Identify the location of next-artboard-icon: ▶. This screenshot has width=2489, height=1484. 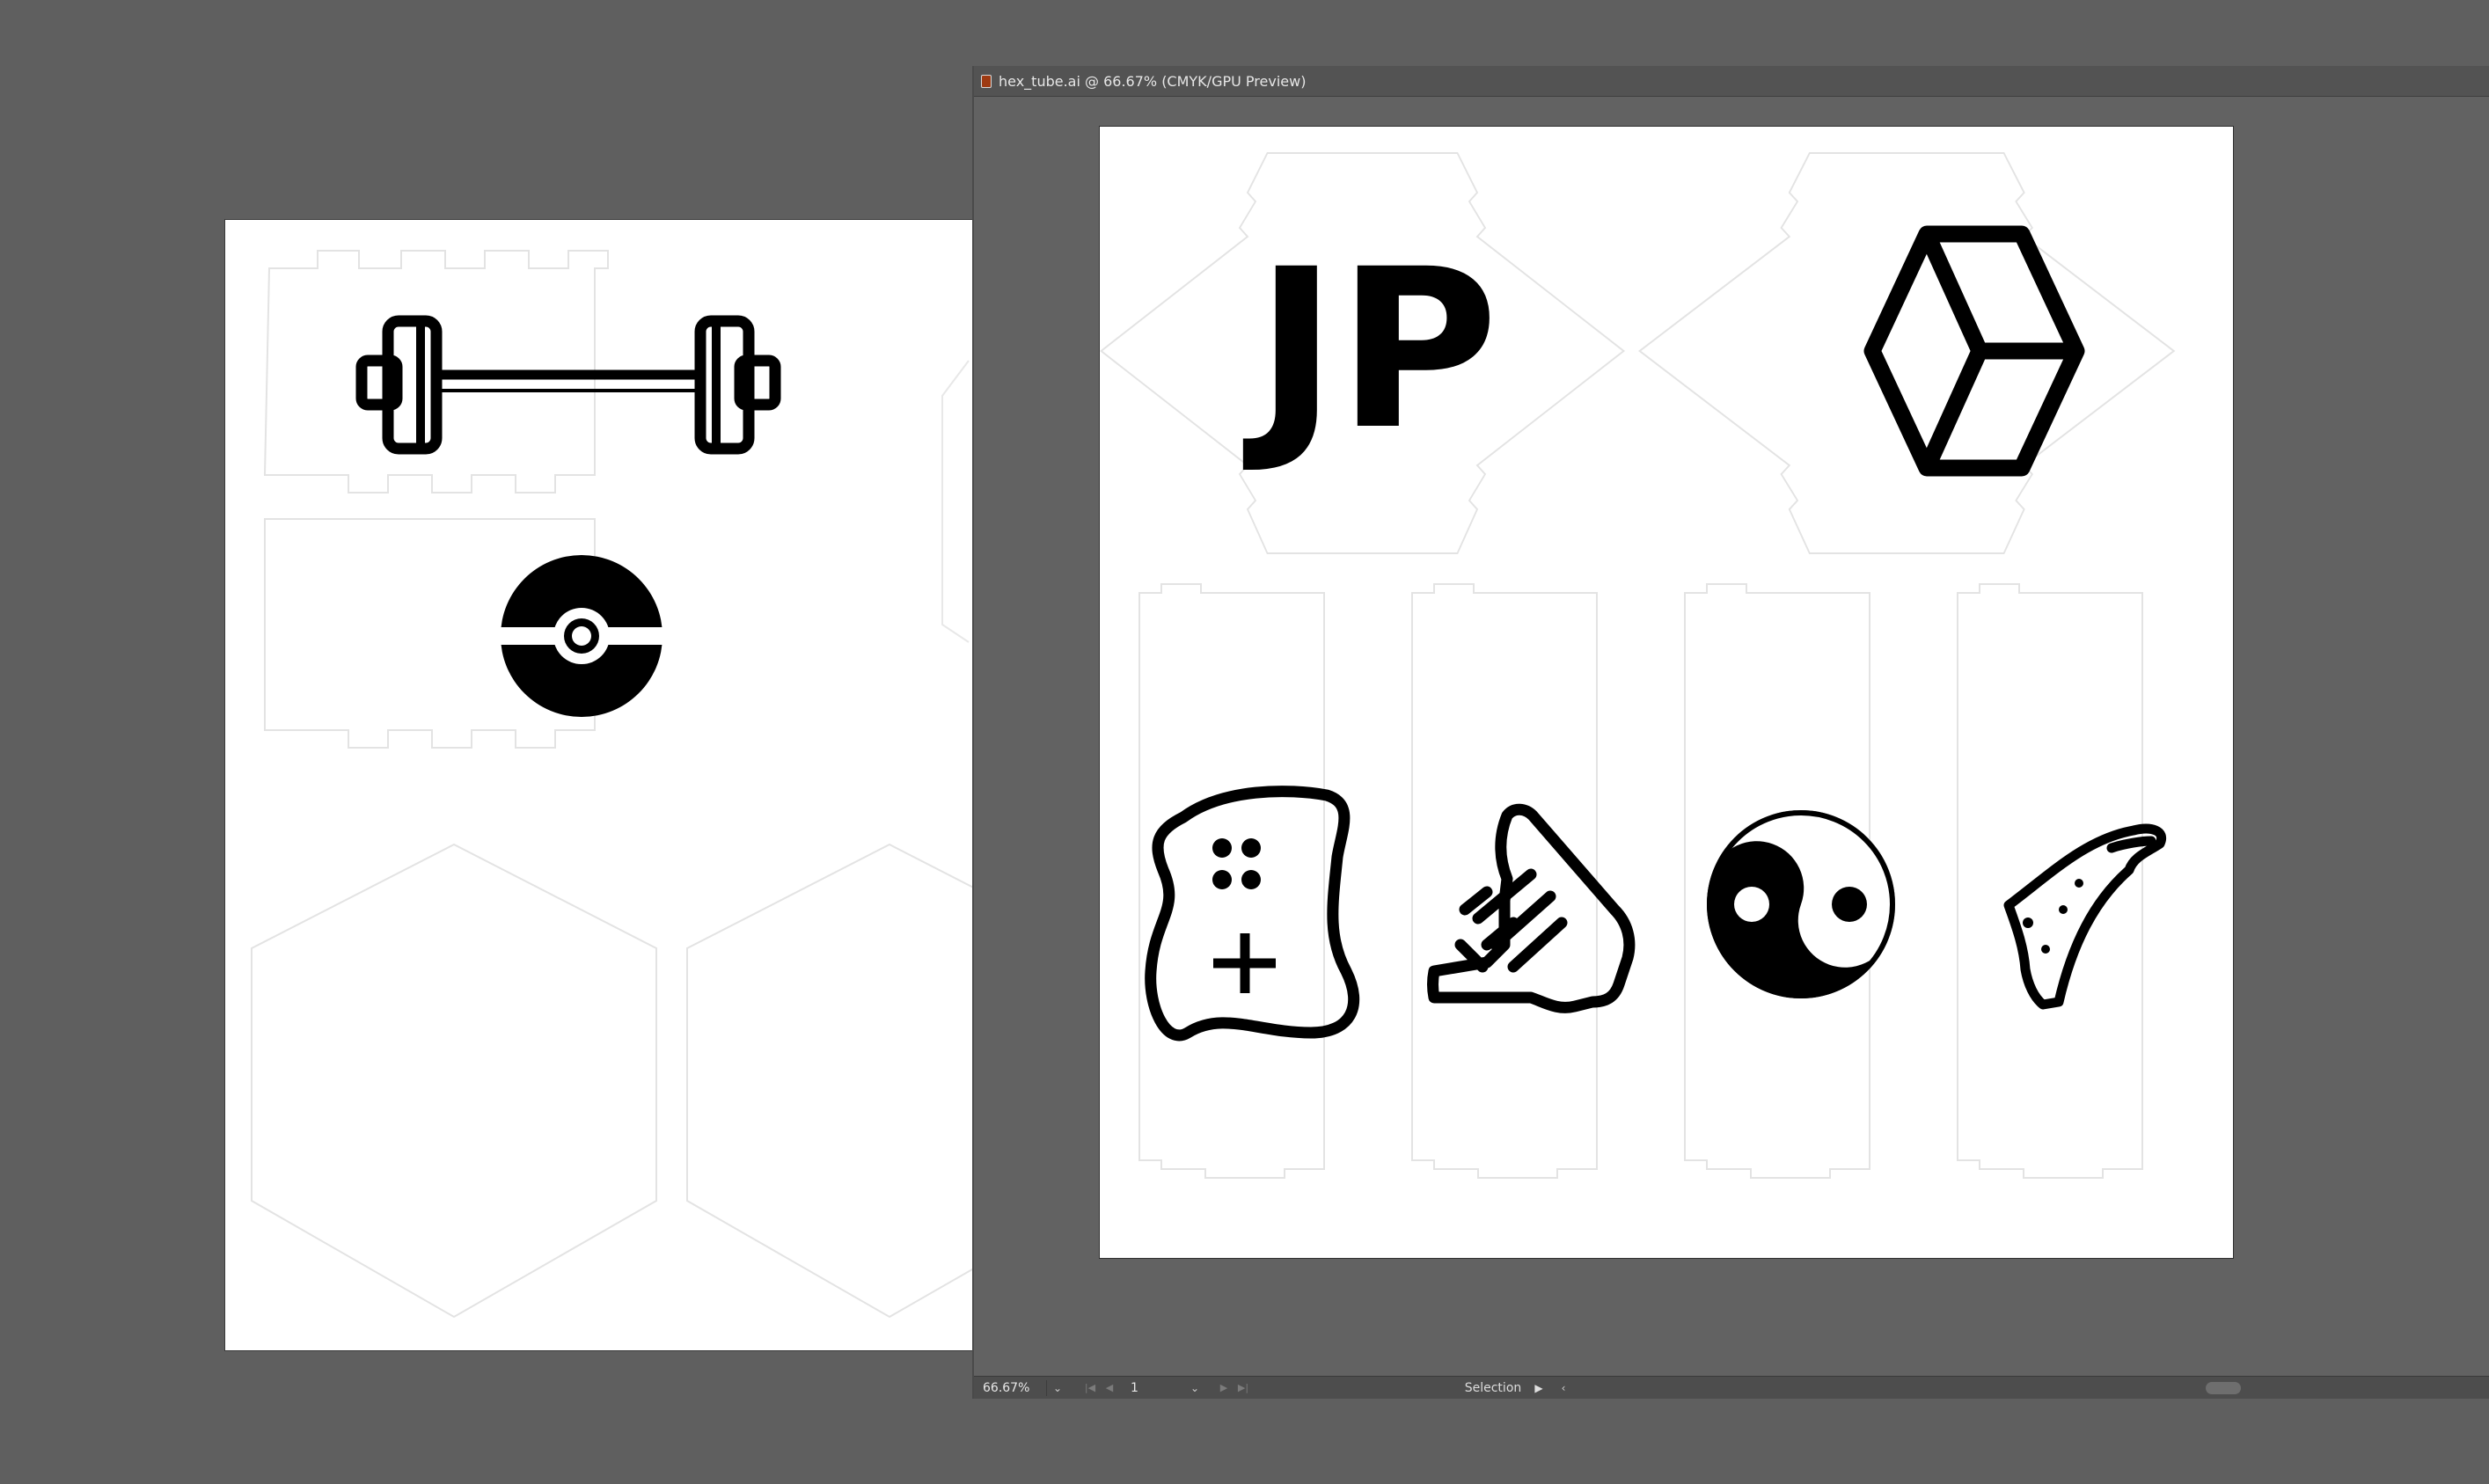
(1224, 1388).